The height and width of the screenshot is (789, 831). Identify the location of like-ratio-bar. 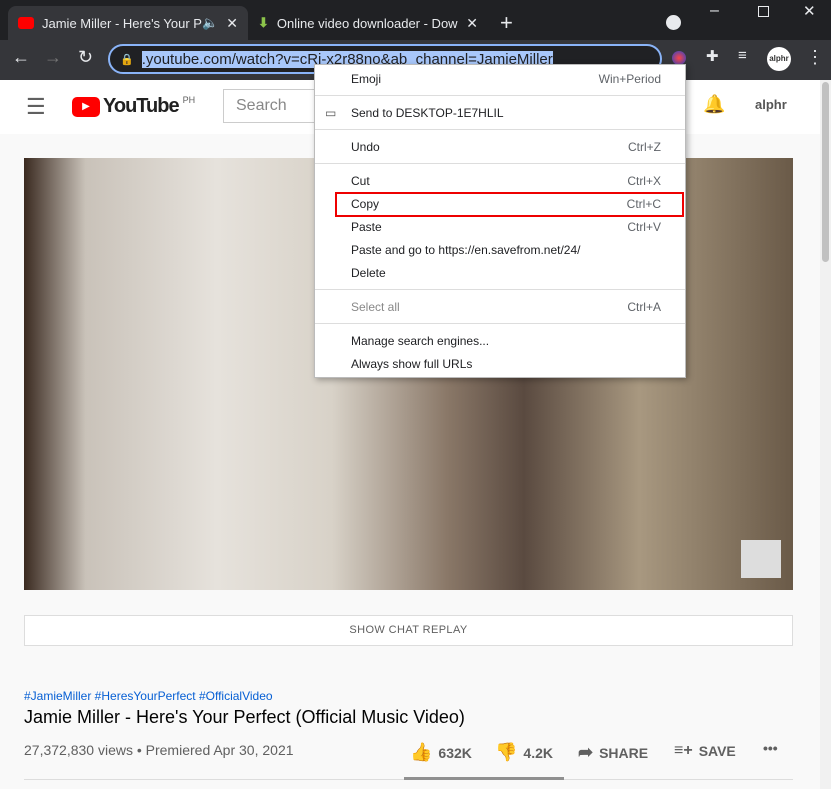
(484, 778).